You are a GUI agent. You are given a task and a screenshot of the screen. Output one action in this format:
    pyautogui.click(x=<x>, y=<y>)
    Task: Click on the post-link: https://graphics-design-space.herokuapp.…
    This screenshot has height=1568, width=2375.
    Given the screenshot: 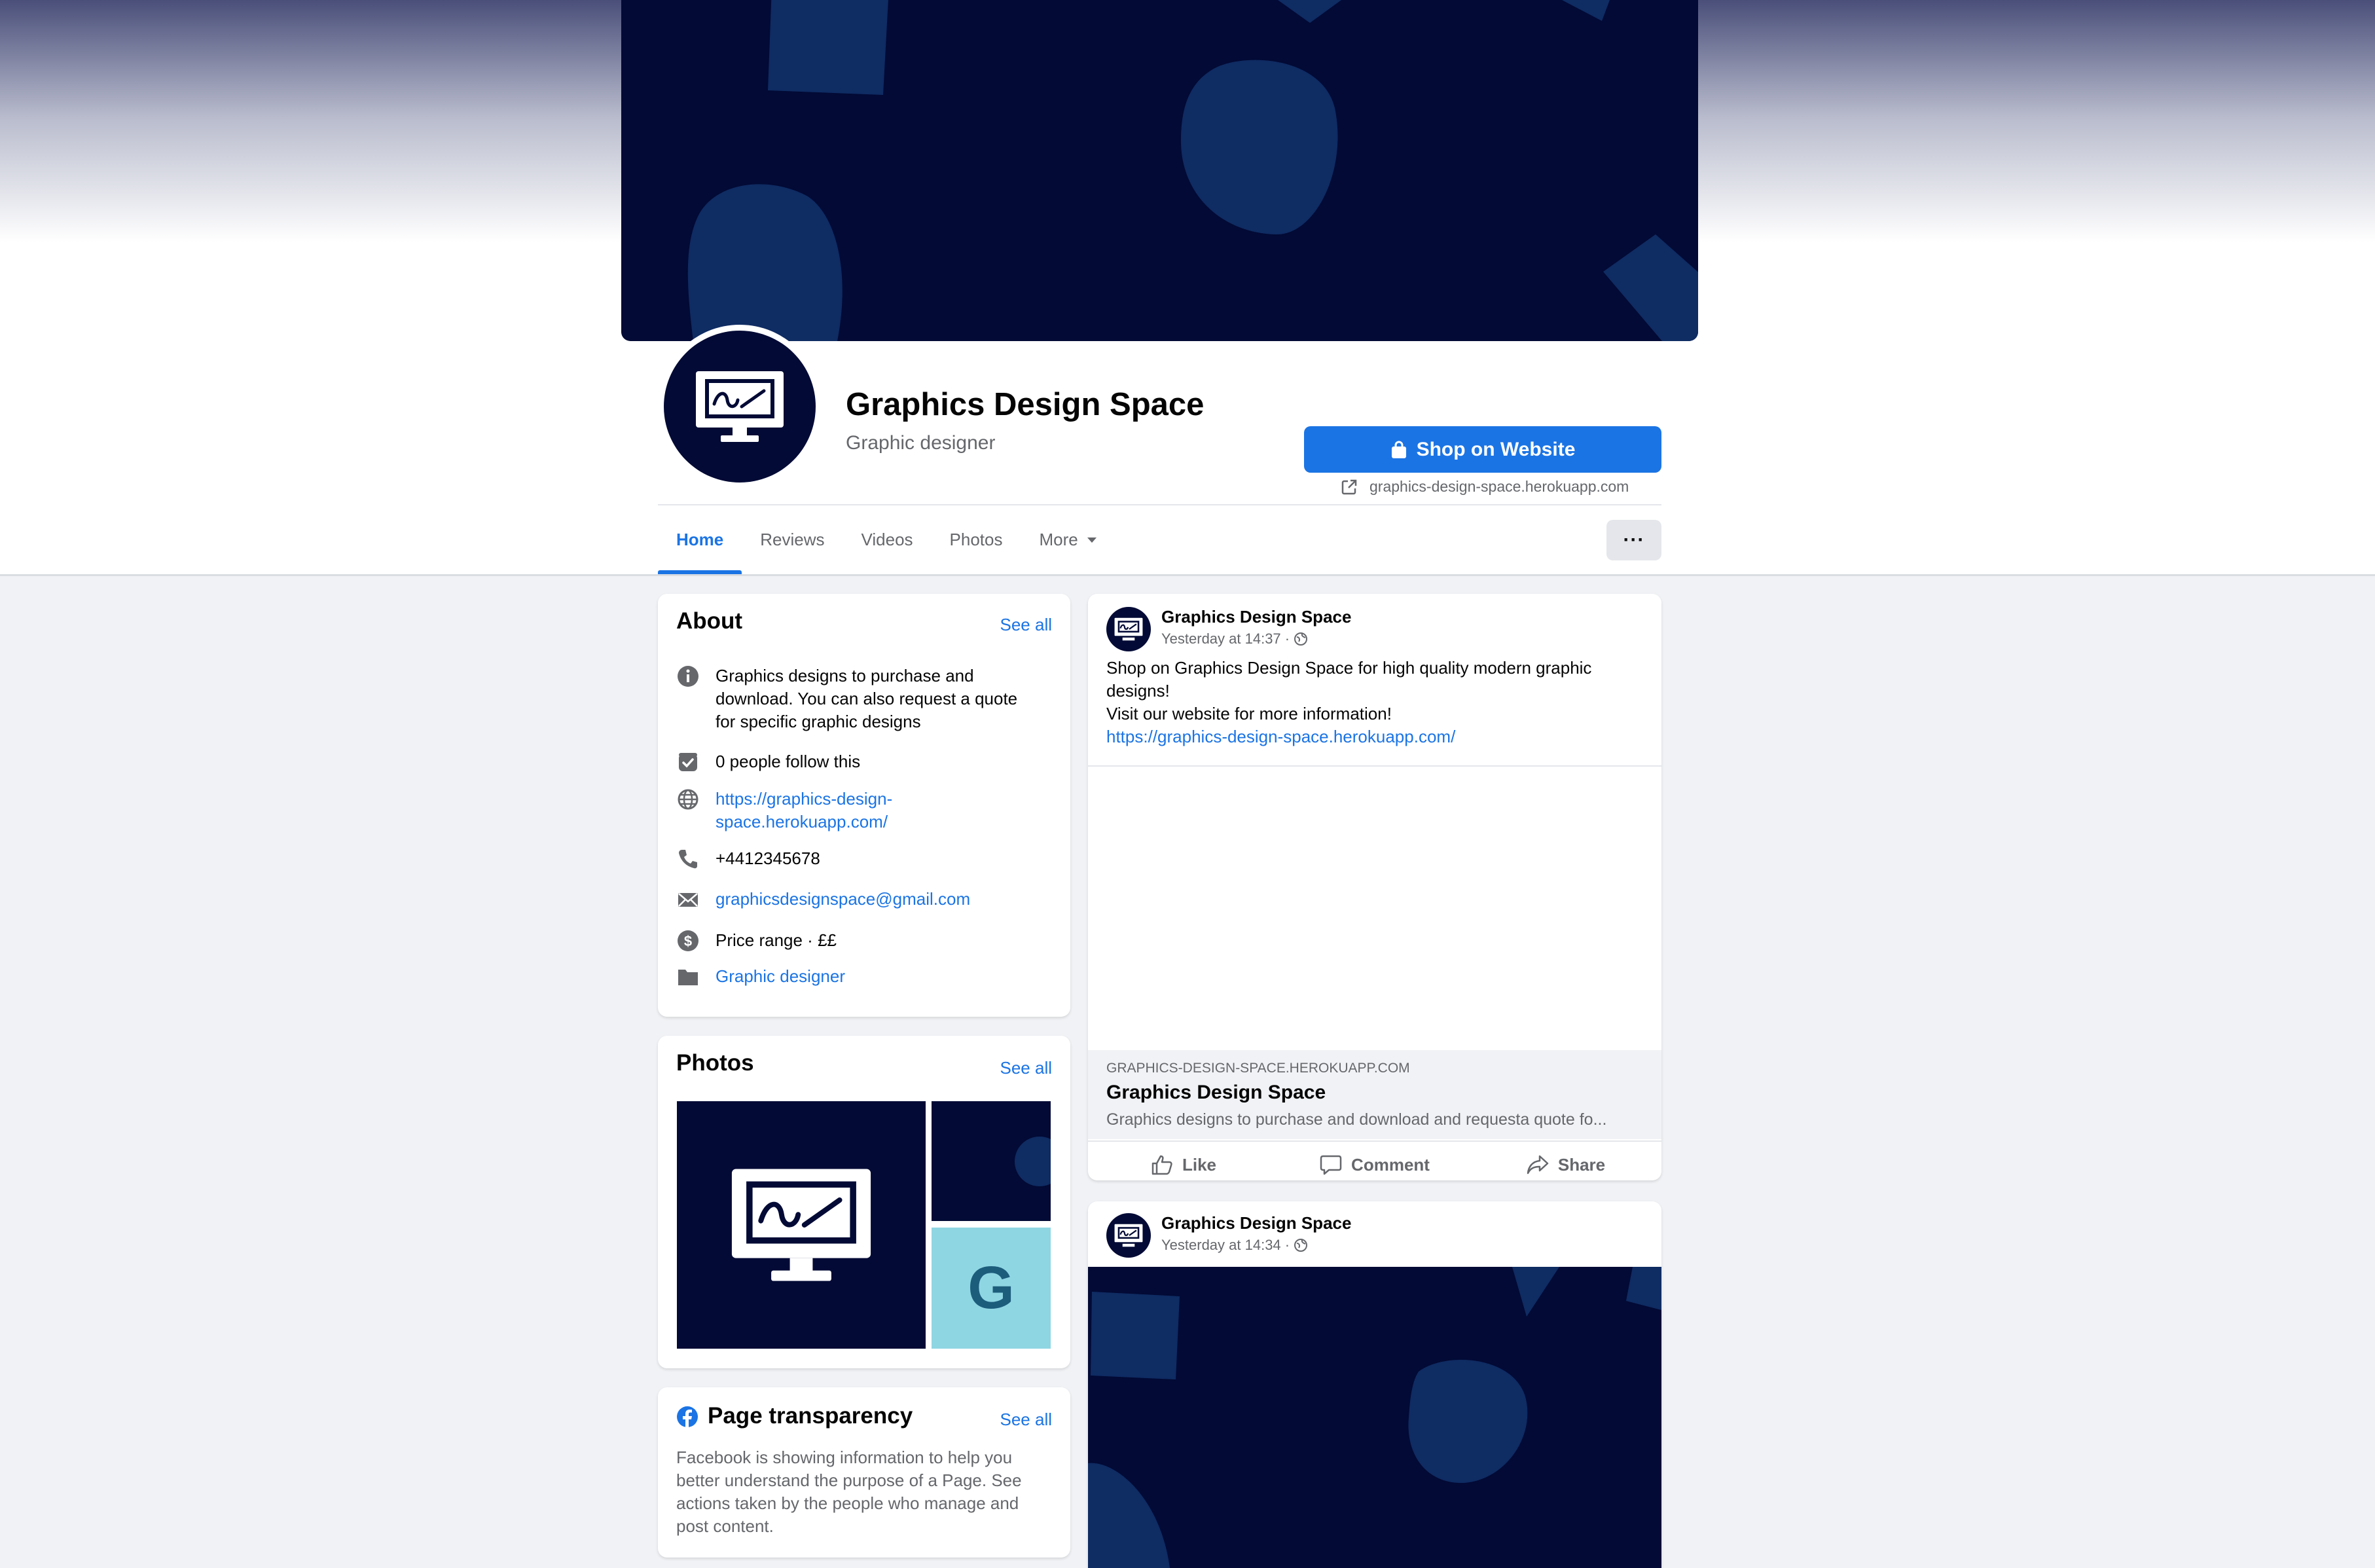 What is the action you would take?
    pyautogui.click(x=1368, y=736)
    